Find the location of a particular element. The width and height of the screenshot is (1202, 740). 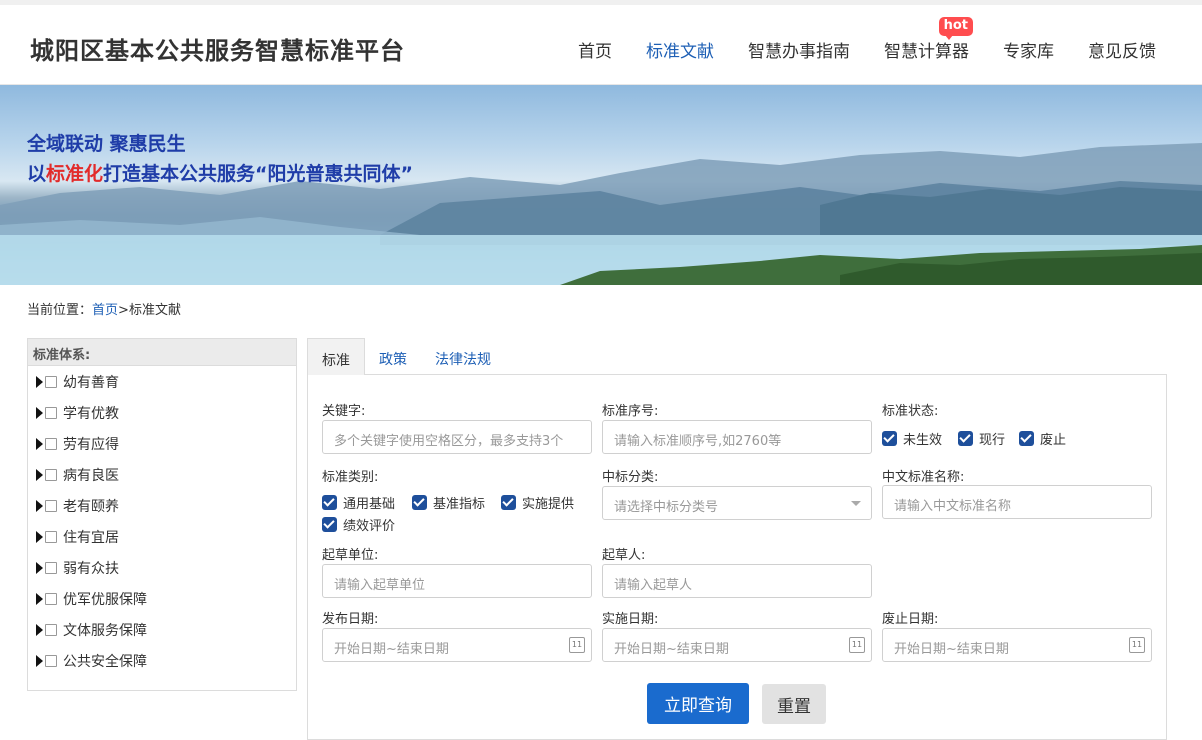

implement-date-placeholder: 开始日期~结束日期 is located at coordinates (671, 649).